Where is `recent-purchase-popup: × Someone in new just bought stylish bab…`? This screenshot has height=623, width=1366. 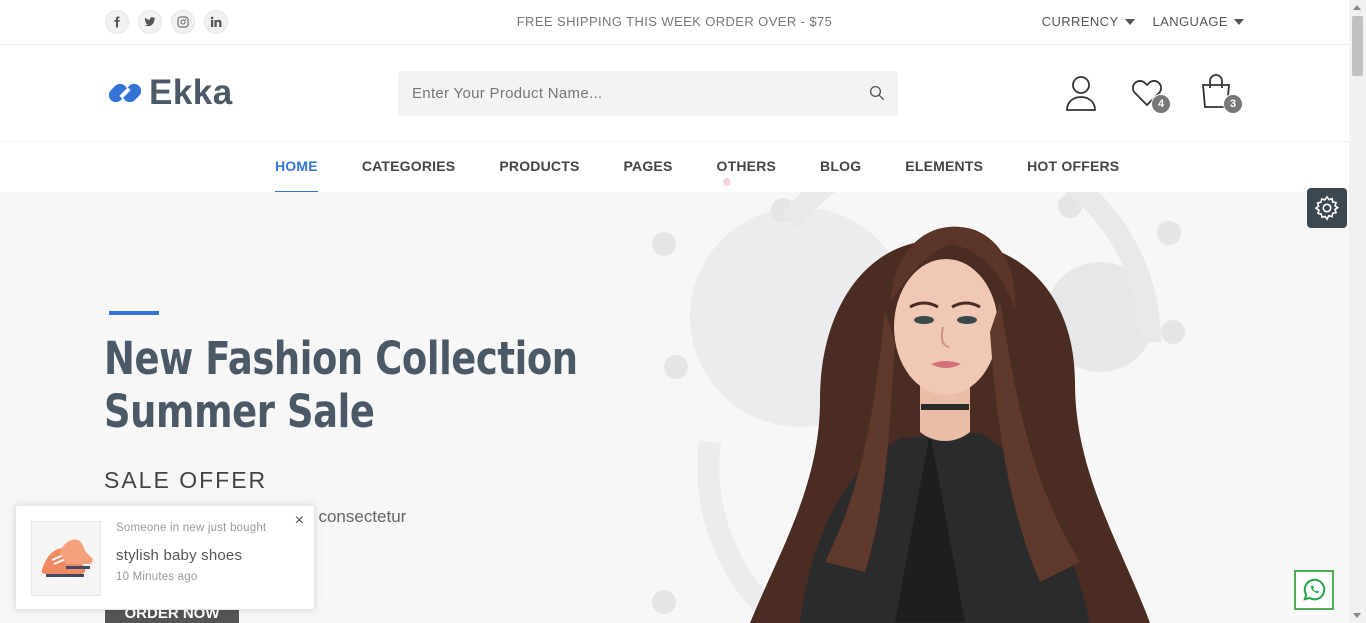 recent-purchase-popup: × Someone in new just bought stylish bab… is located at coordinates (165, 557).